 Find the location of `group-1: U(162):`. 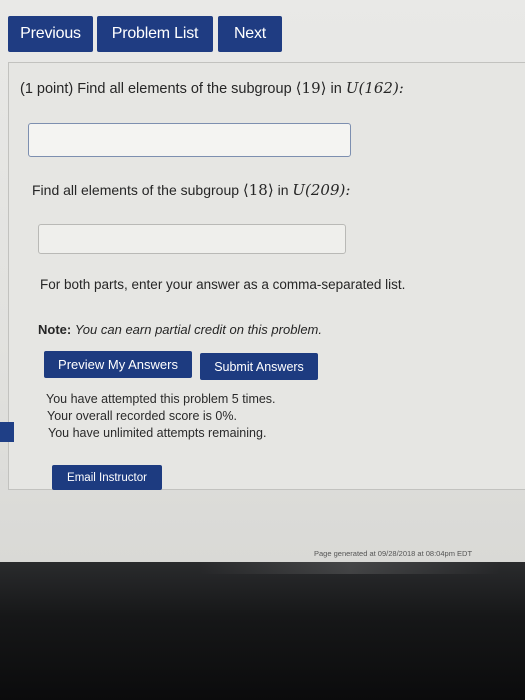

group-1: U(162): is located at coordinates (374, 88).